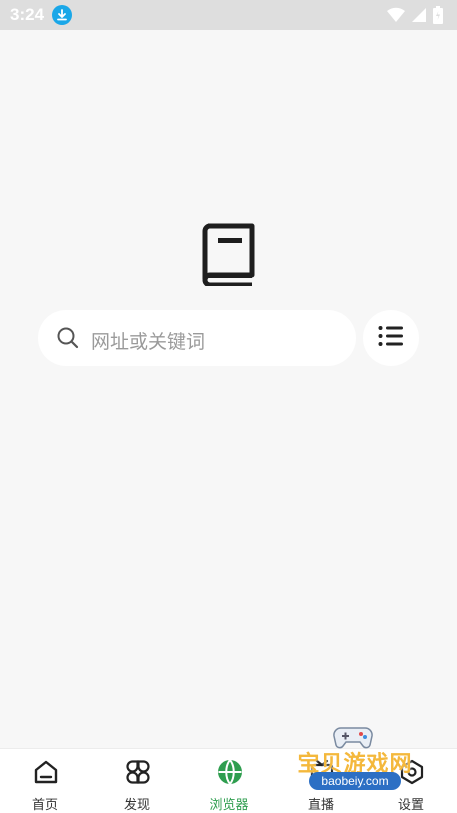 This screenshot has width=457, height=813. What do you see at coordinates (62, 15) in the screenshot?
I see `download-icon` at bounding box center [62, 15].